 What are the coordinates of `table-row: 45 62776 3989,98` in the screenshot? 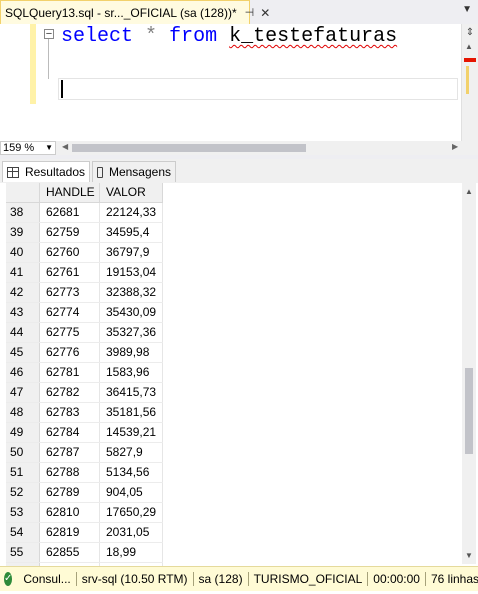 It's located at (84, 352).